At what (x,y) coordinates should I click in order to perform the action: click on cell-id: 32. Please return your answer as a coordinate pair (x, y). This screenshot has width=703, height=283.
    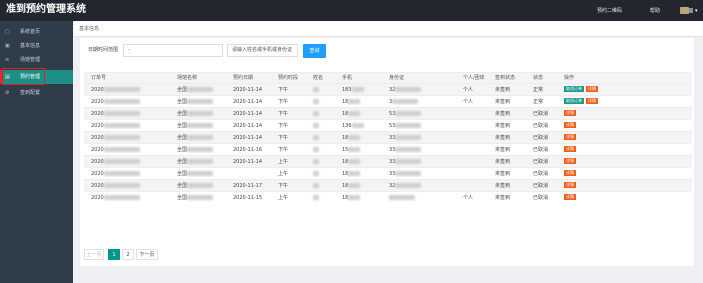
    Looking at the image, I should click on (419, 89).